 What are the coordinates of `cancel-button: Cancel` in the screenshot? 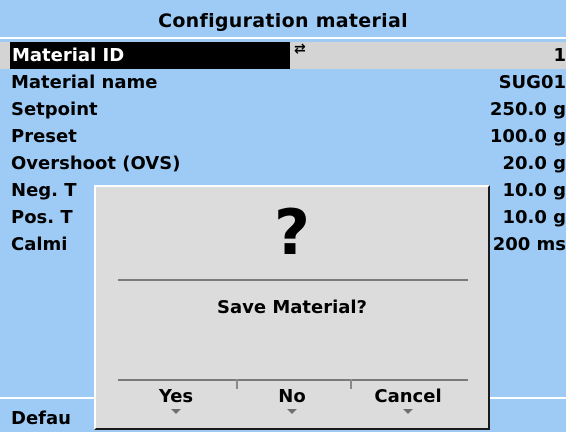 It's located at (408, 405).